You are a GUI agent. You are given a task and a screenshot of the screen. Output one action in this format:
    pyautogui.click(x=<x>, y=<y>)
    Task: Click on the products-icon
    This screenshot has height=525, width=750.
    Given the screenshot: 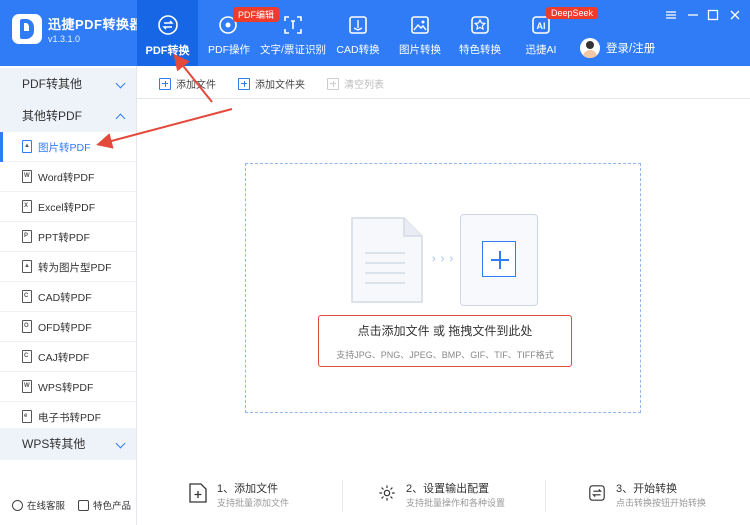 What is the action you would take?
    pyautogui.click(x=83, y=505)
    